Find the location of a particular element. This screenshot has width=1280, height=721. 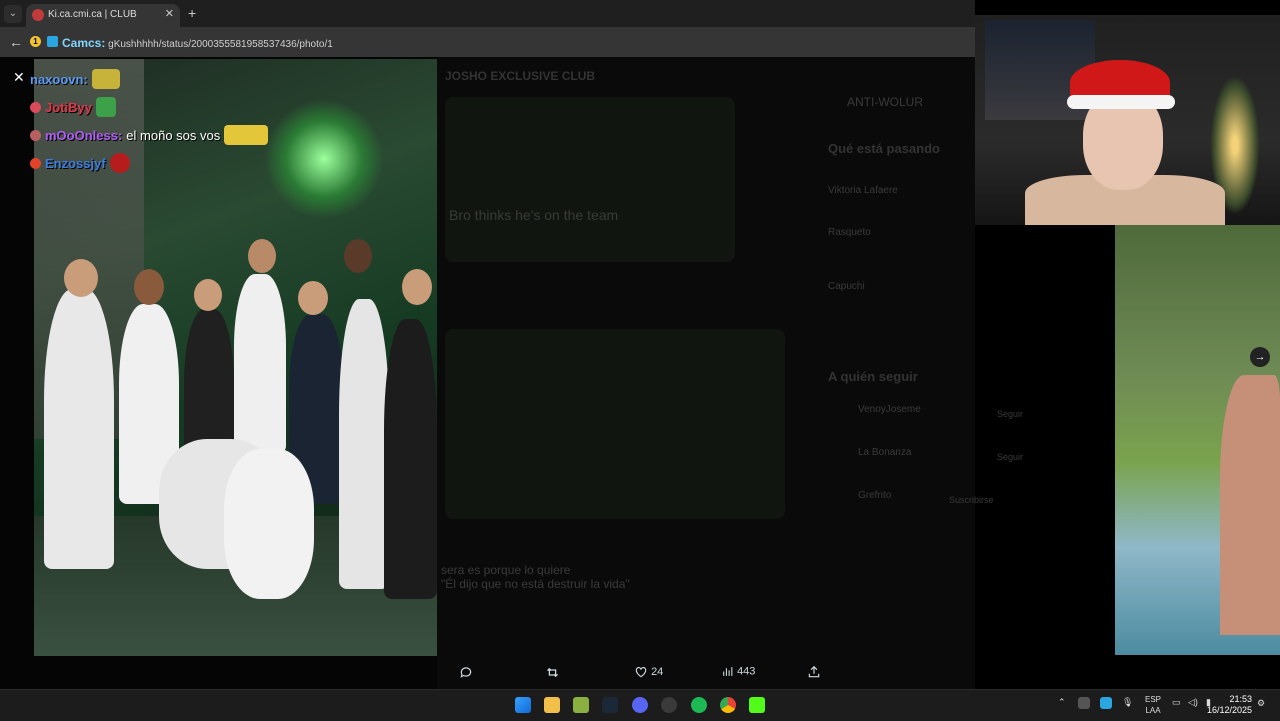

views-button: 443 is located at coordinates (738, 671).